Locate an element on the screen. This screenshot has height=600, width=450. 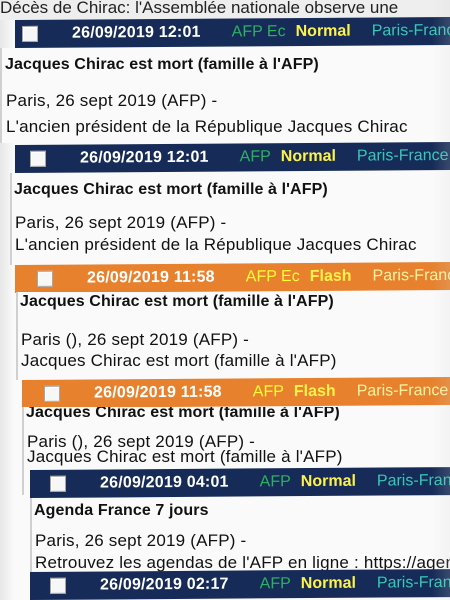
dispatch-datetime: 26/09/2019 02:17 is located at coordinates (164, 584).